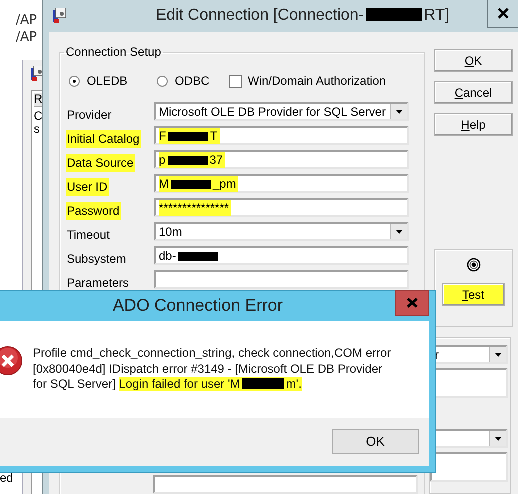 The image size is (518, 494). Describe the element at coordinates (93, 211) in the screenshot. I see `field-label: Password` at that location.